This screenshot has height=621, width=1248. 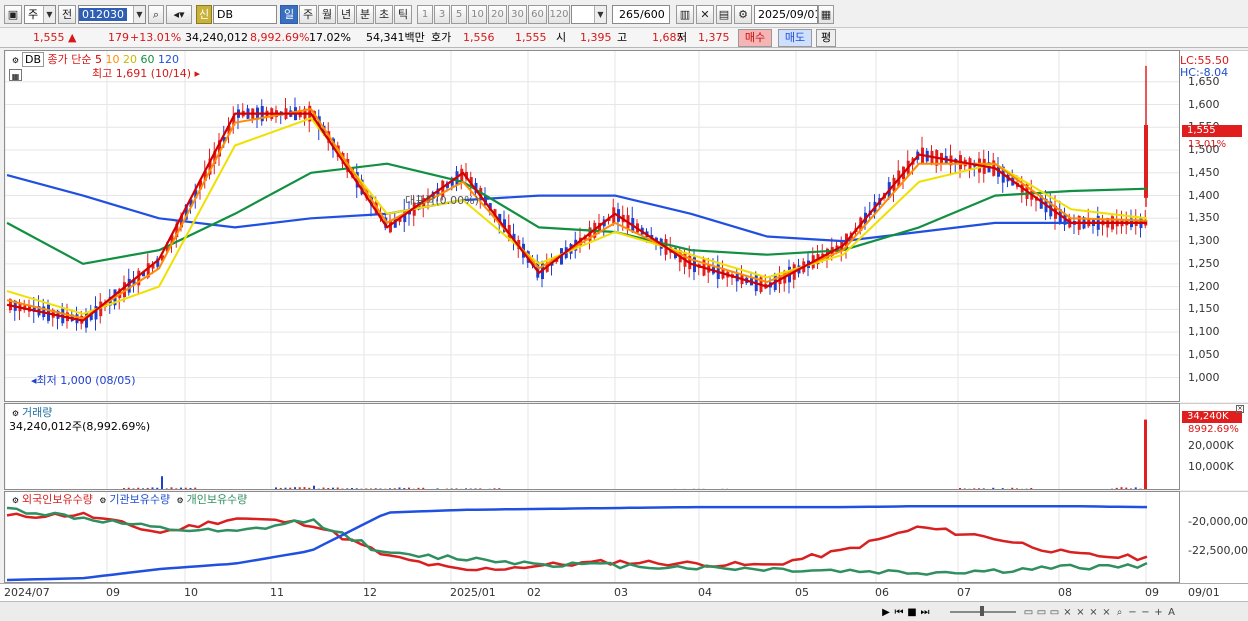 What do you see at coordinates (1204, 195) in the screenshot?
I see `price-ytick: 1,400` at bounding box center [1204, 195].